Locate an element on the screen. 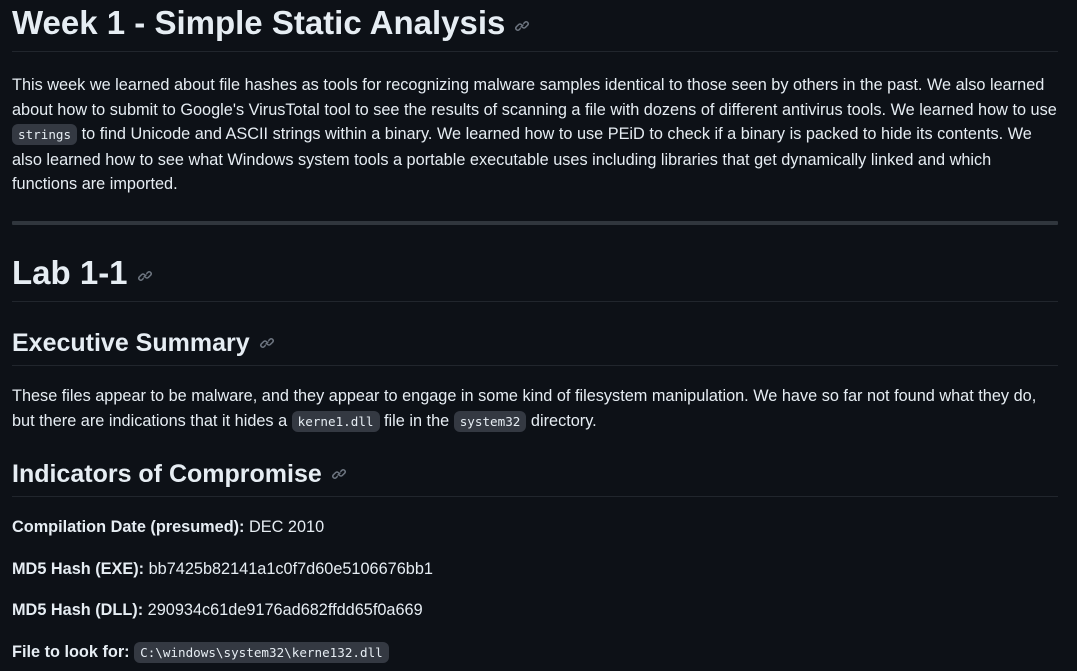 This screenshot has height=671, width=1077. executive-summary-anchor is located at coordinates (267, 343).